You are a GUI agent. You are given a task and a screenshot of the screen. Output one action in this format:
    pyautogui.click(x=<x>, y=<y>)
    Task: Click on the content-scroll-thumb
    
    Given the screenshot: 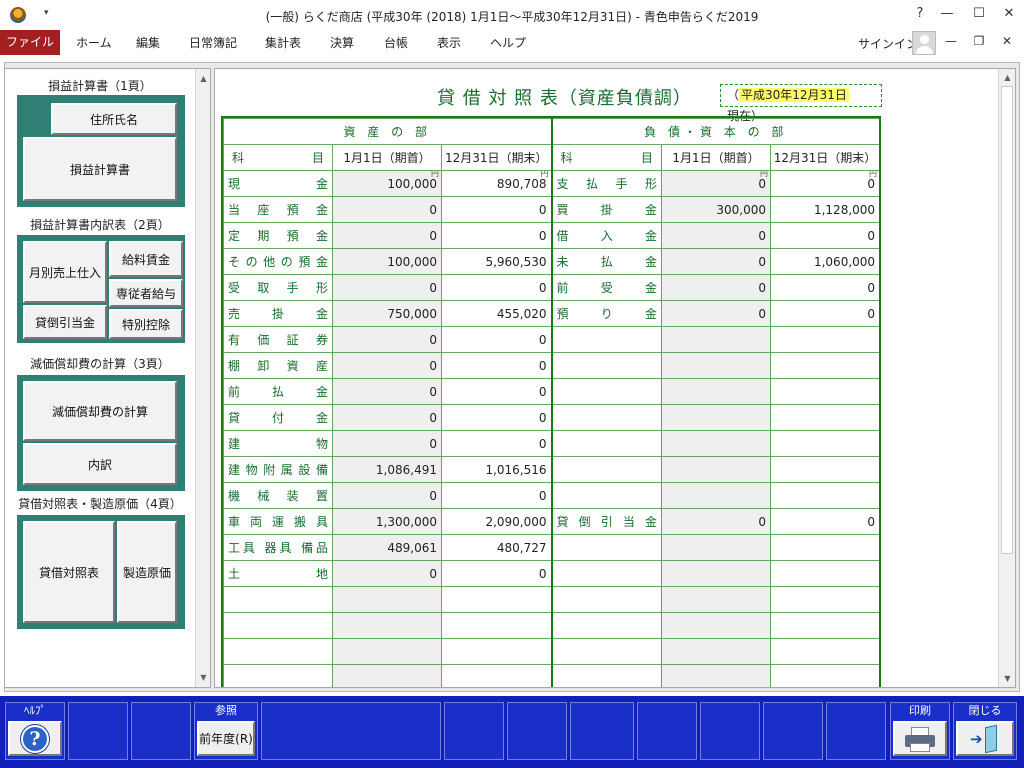 What is the action you would take?
    pyautogui.click(x=1007, y=320)
    